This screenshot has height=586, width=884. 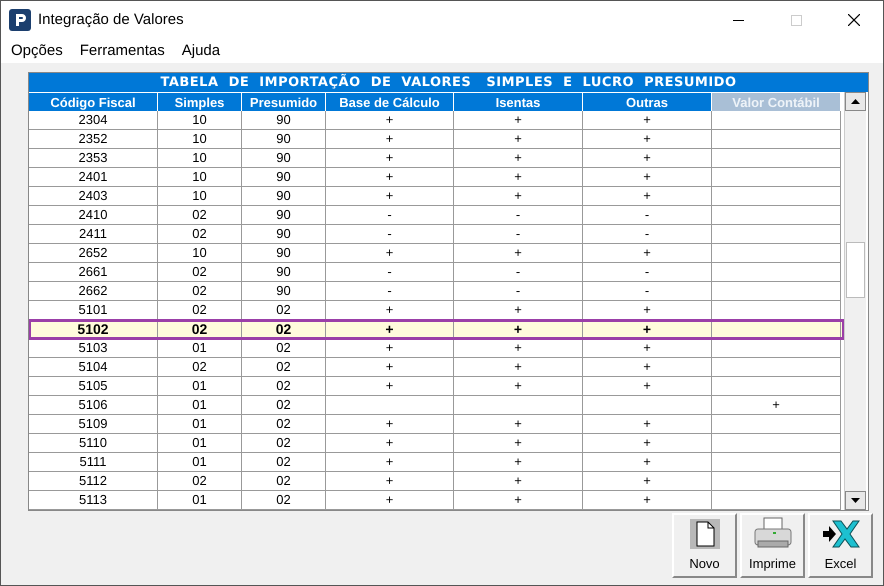 I want to click on table-row: 2353 10 90 + + +, so click(x=436, y=158).